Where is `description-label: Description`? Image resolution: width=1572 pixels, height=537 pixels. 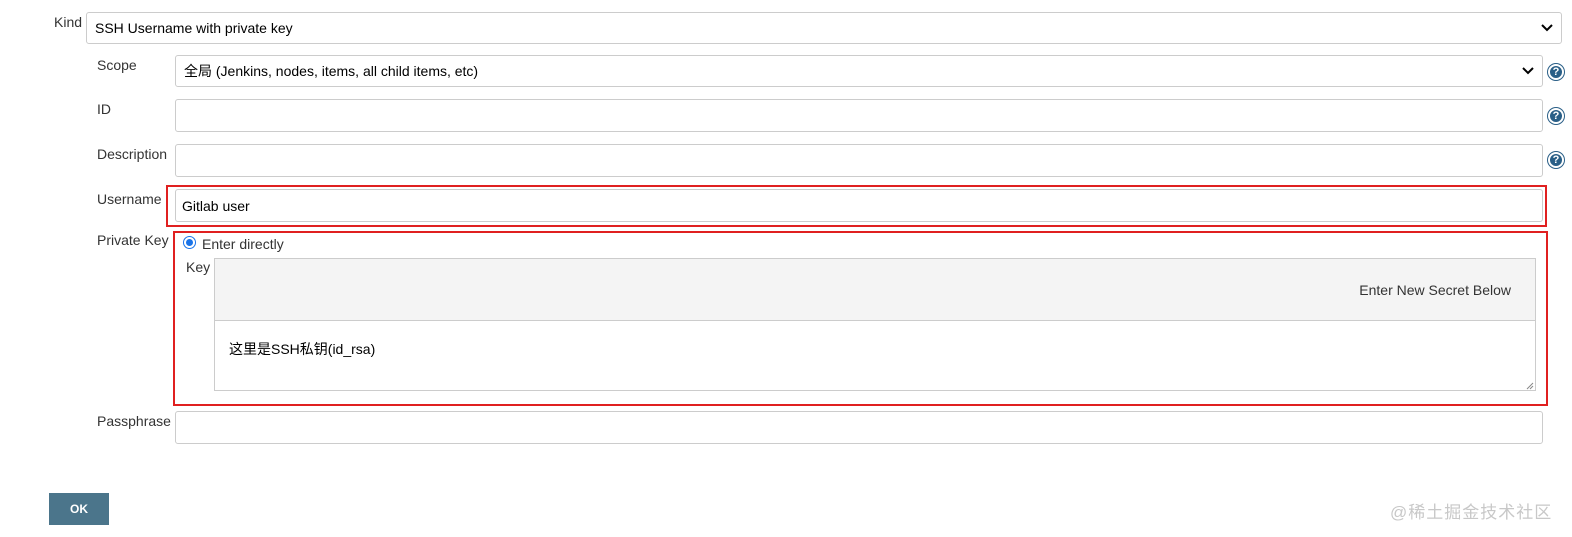
description-label: Description is located at coordinates (132, 154).